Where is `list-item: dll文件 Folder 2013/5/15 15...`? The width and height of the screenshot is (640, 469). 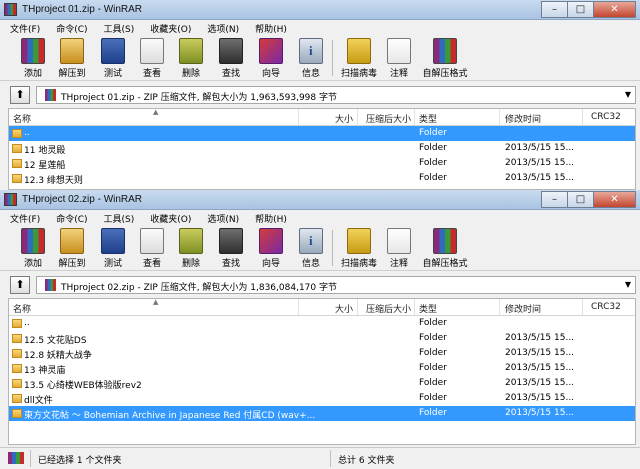
list-item: dll文件 Folder 2013/5/15 15... is located at coordinates (322, 398).